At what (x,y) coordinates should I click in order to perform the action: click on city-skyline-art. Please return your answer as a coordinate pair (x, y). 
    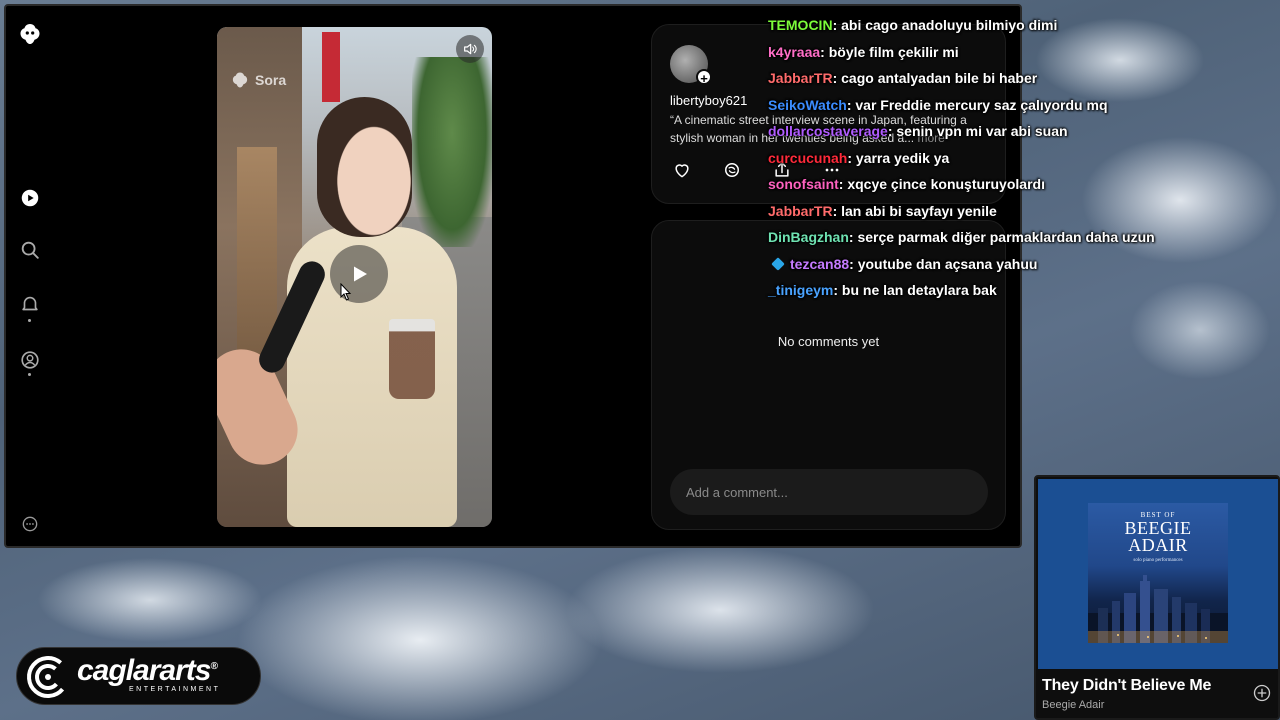
    Looking at the image, I should click on (1158, 609).